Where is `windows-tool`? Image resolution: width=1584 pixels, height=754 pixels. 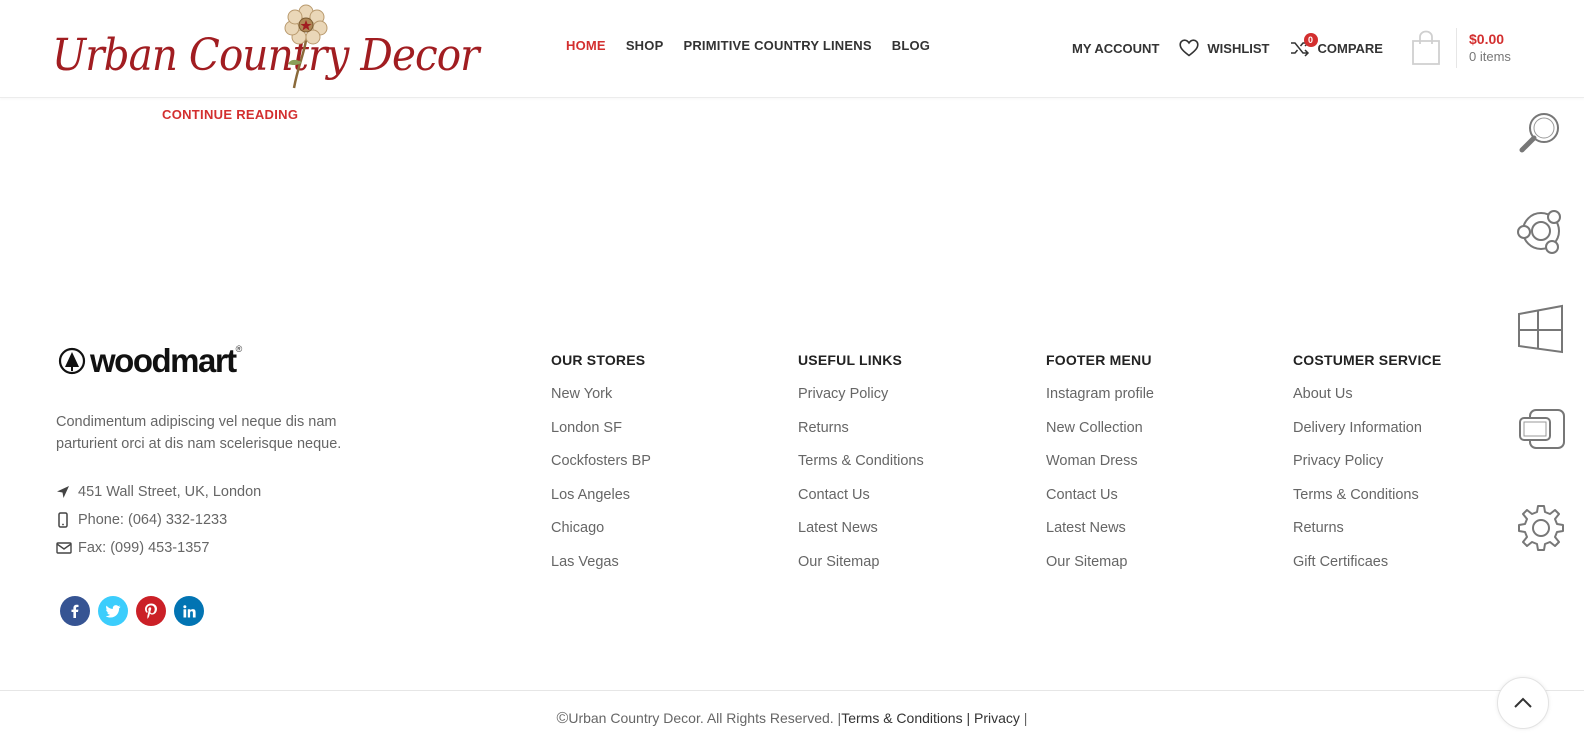
windows-tool is located at coordinates (1541, 329).